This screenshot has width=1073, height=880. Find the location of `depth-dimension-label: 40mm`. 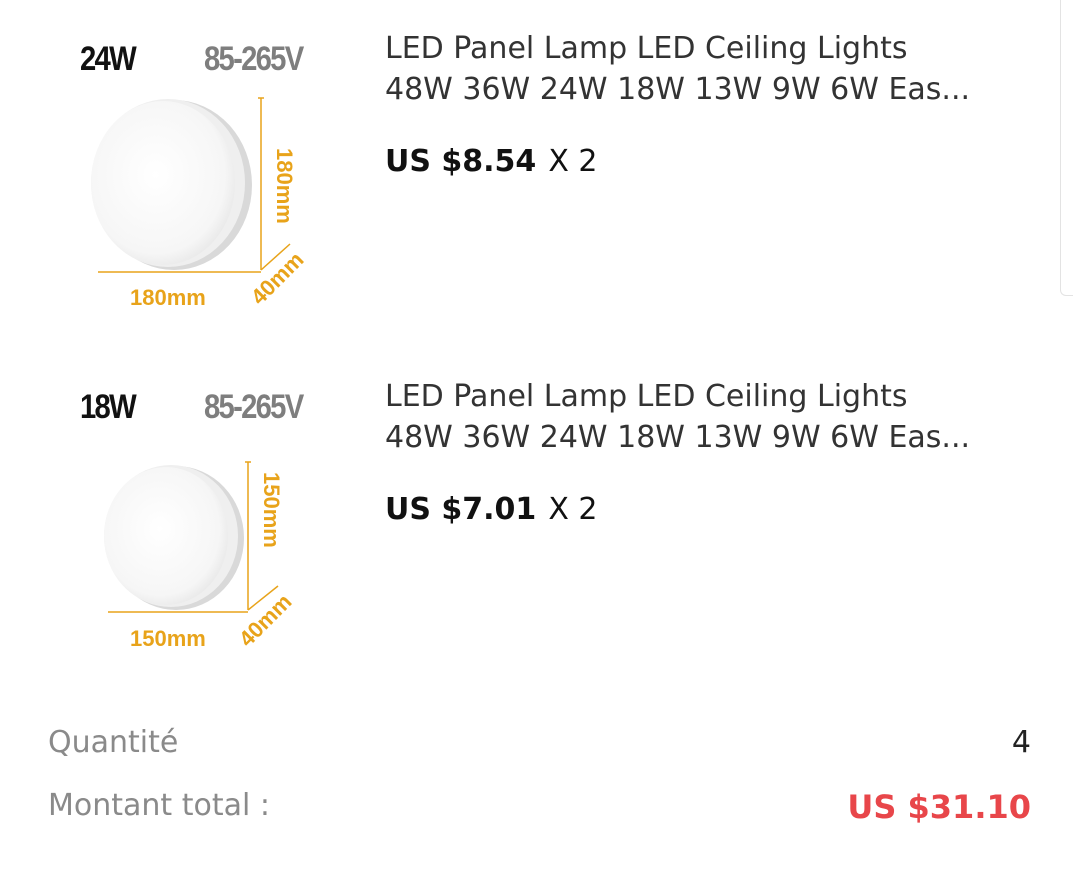

depth-dimension-label: 40mm is located at coordinates (265, 620).